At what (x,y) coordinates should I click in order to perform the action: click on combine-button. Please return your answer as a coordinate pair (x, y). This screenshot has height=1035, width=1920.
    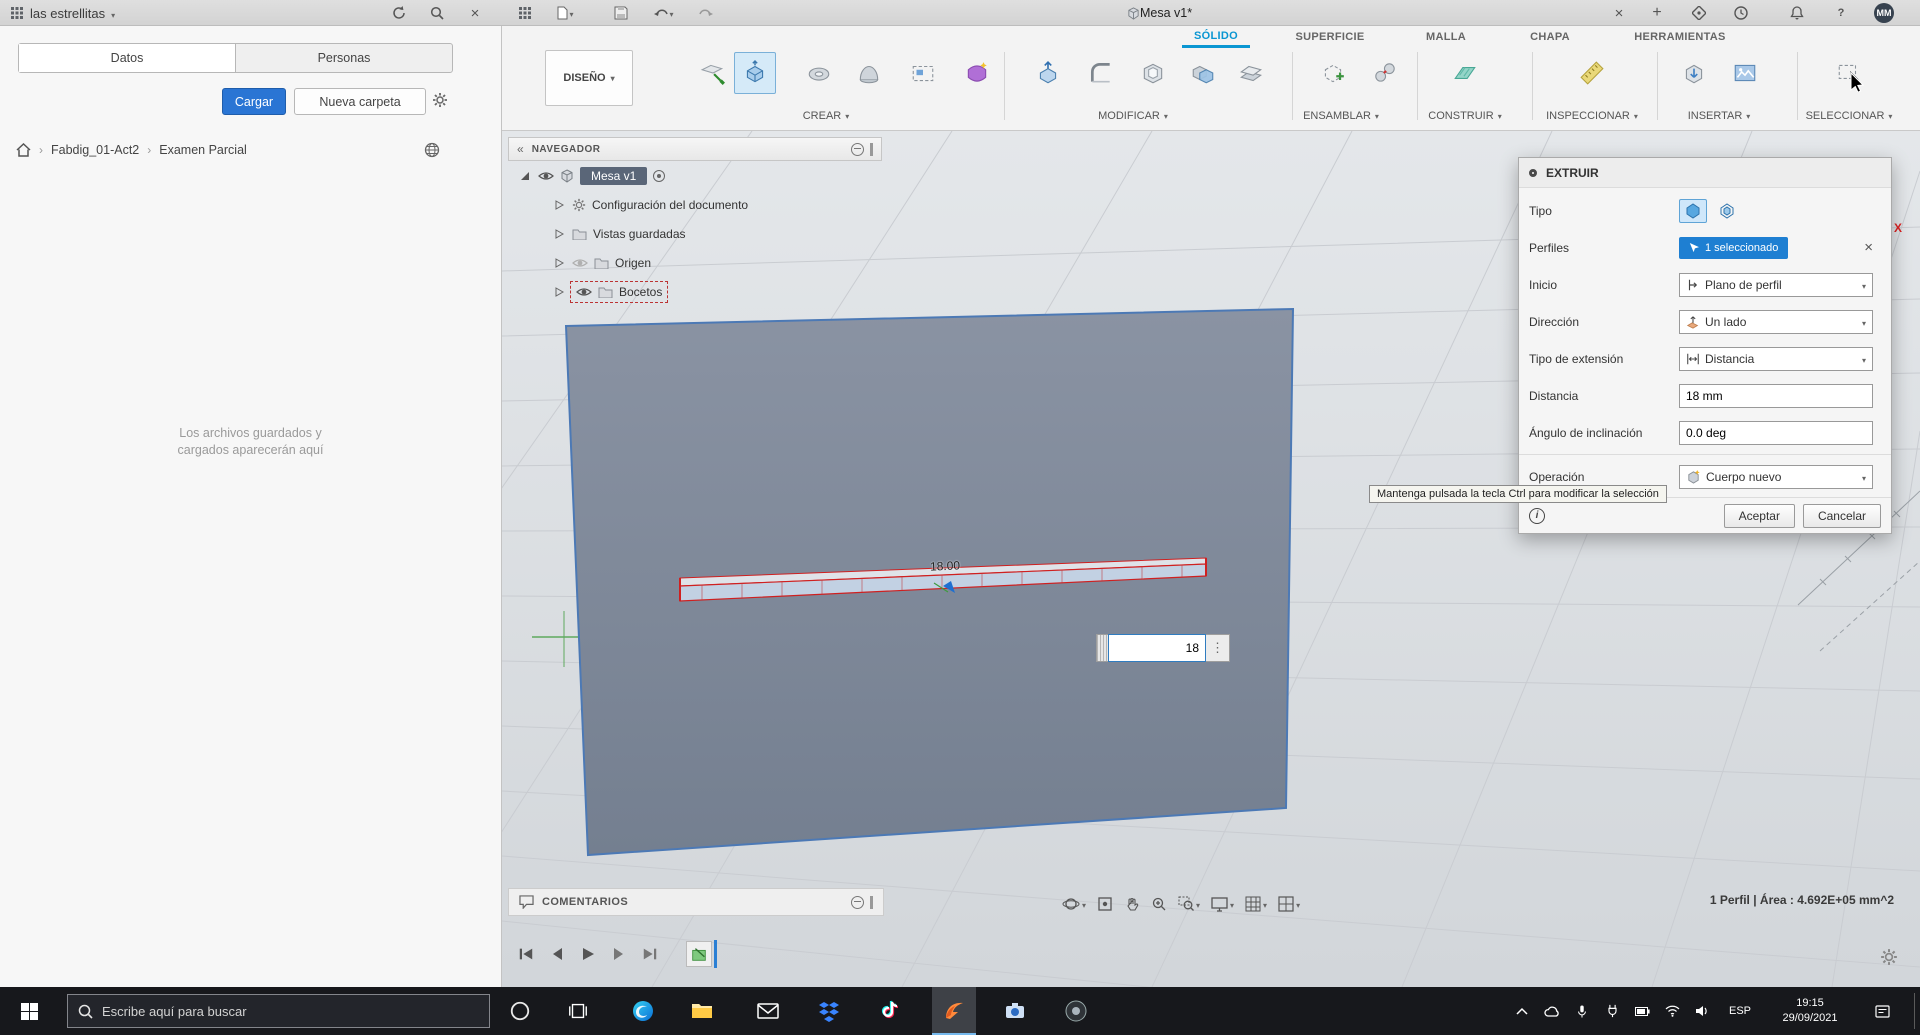
    Looking at the image, I should click on (1203, 73).